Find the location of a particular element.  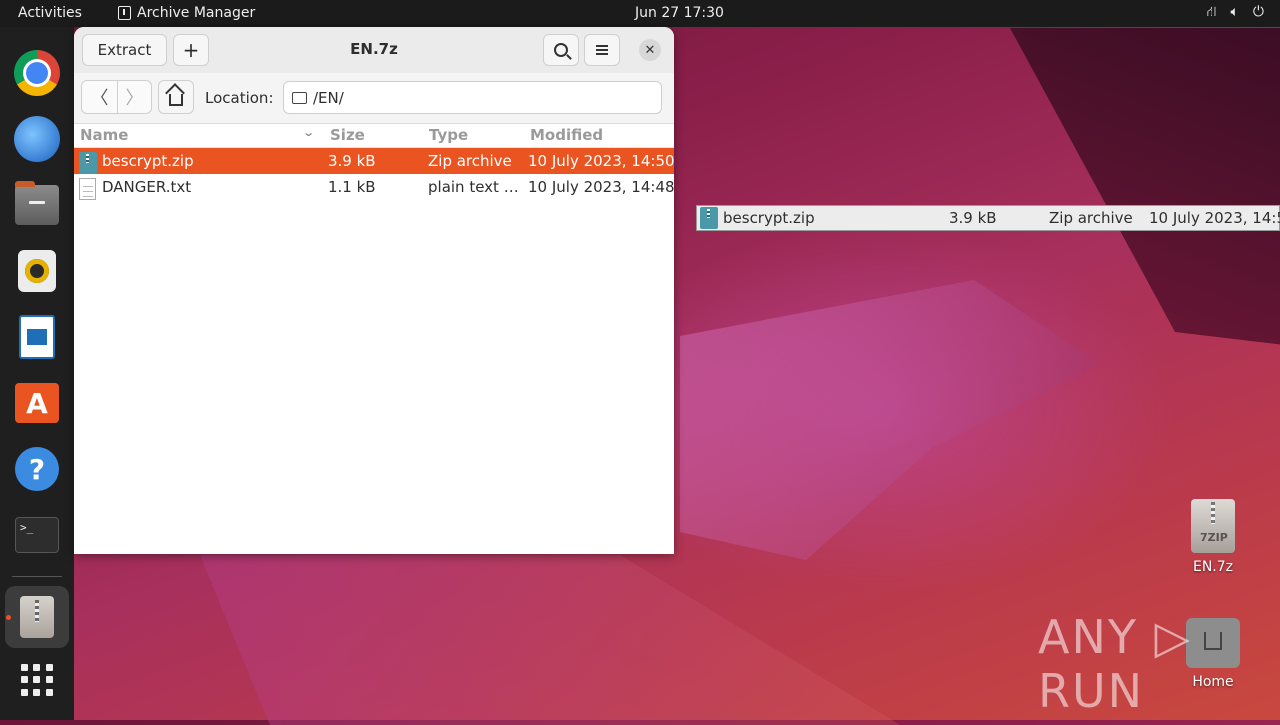

column-type: Type is located at coordinates (448, 135).